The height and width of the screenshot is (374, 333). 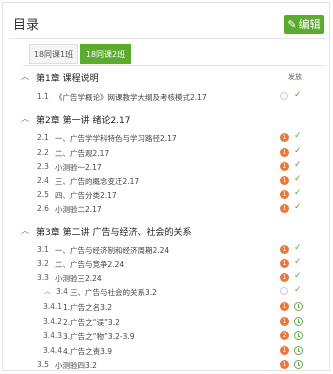 I want to click on list-item: 2.3 小测验一2.17 1 ✓, so click(x=167, y=167).